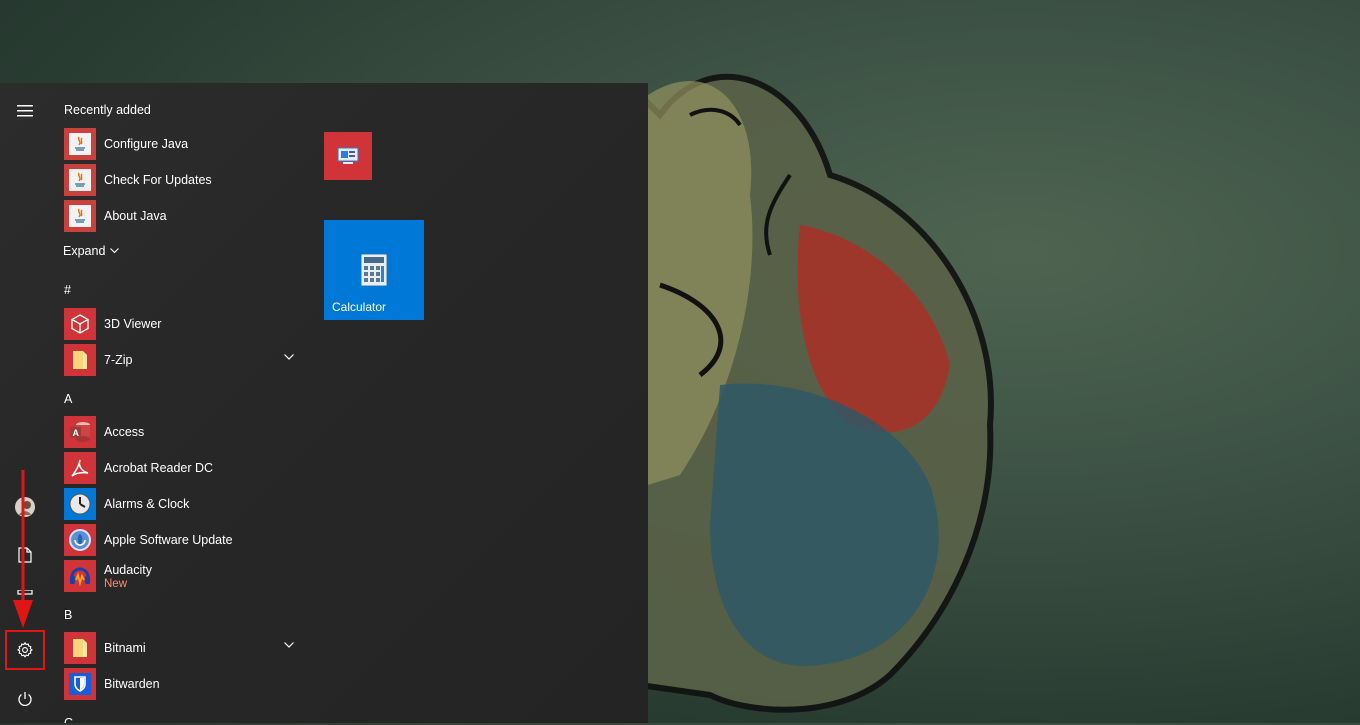 This screenshot has width=1360, height=725. I want to click on app-folder-bitnami: Bitnami, so click(182, 648).